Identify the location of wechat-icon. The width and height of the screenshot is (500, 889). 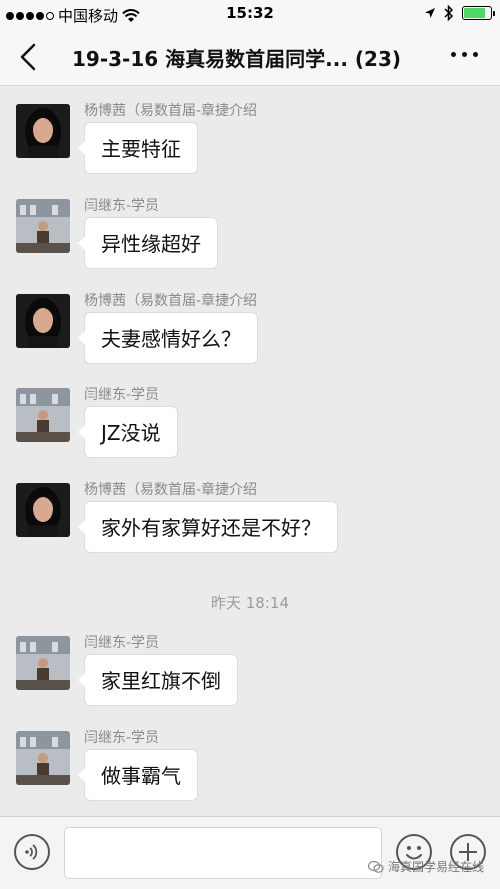
(375, 866).